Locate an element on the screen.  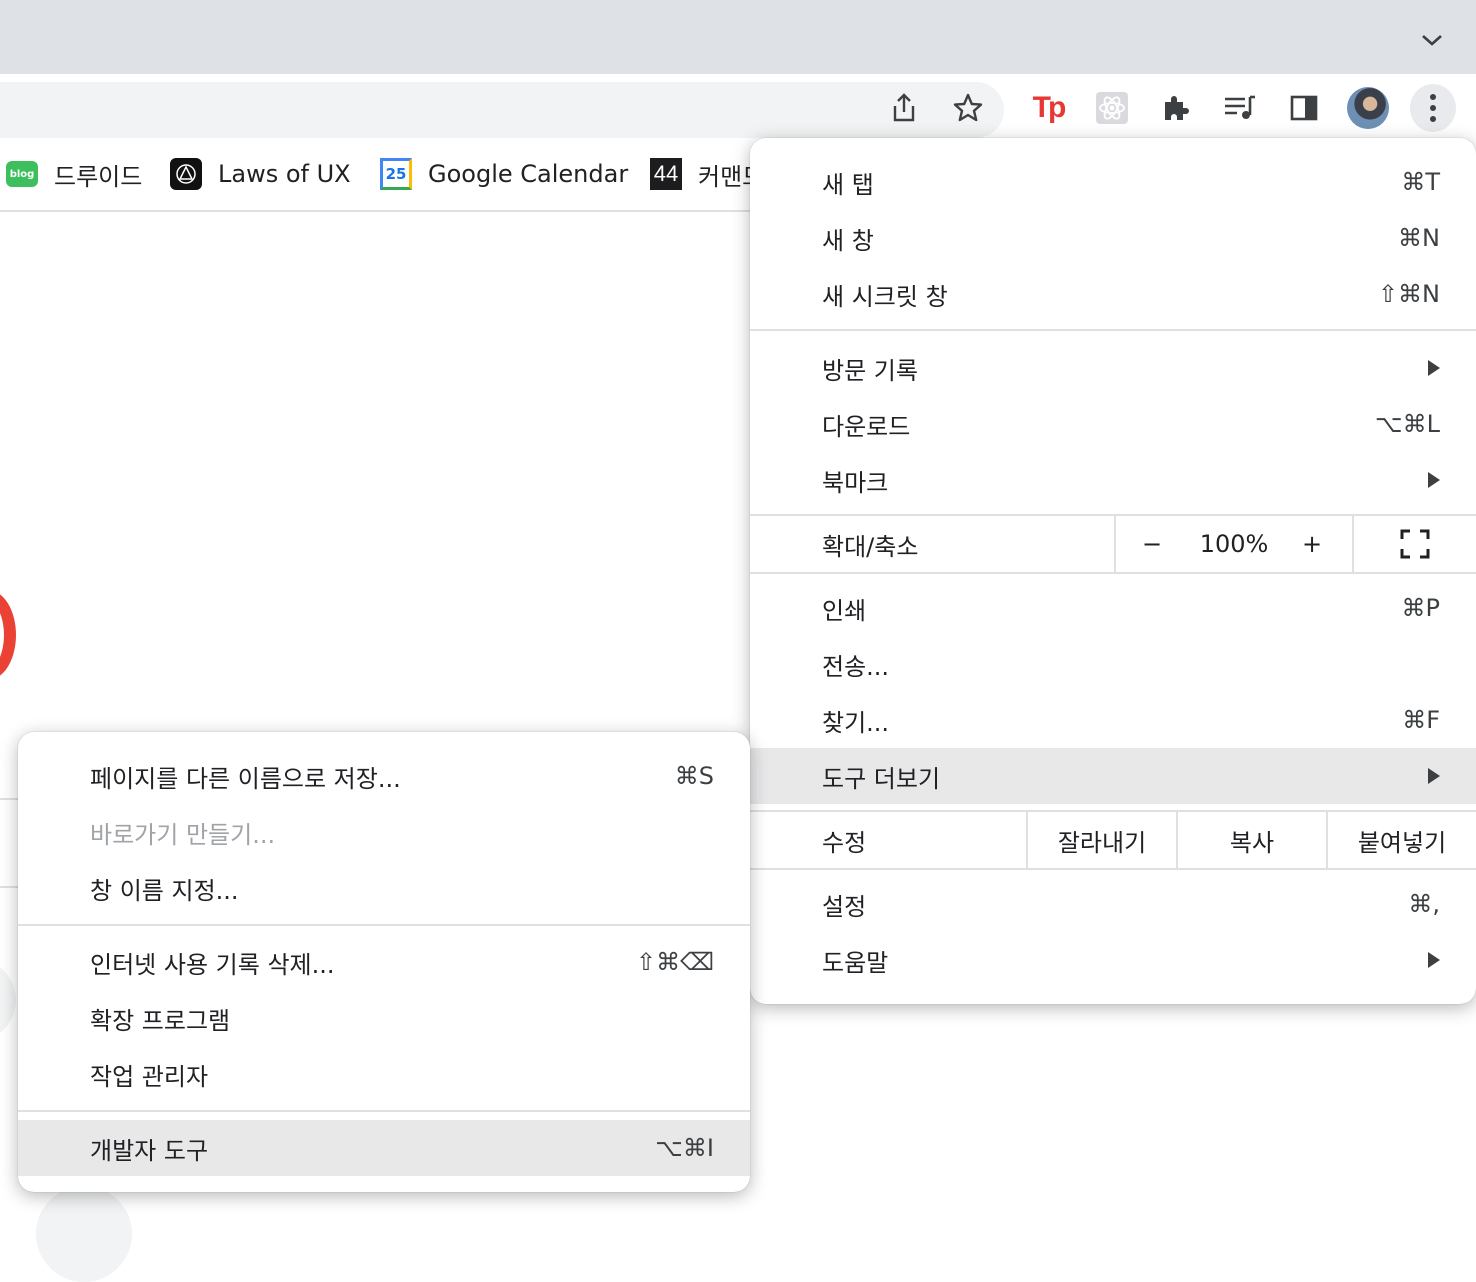
share-icon is located at coordinates (904, 107).